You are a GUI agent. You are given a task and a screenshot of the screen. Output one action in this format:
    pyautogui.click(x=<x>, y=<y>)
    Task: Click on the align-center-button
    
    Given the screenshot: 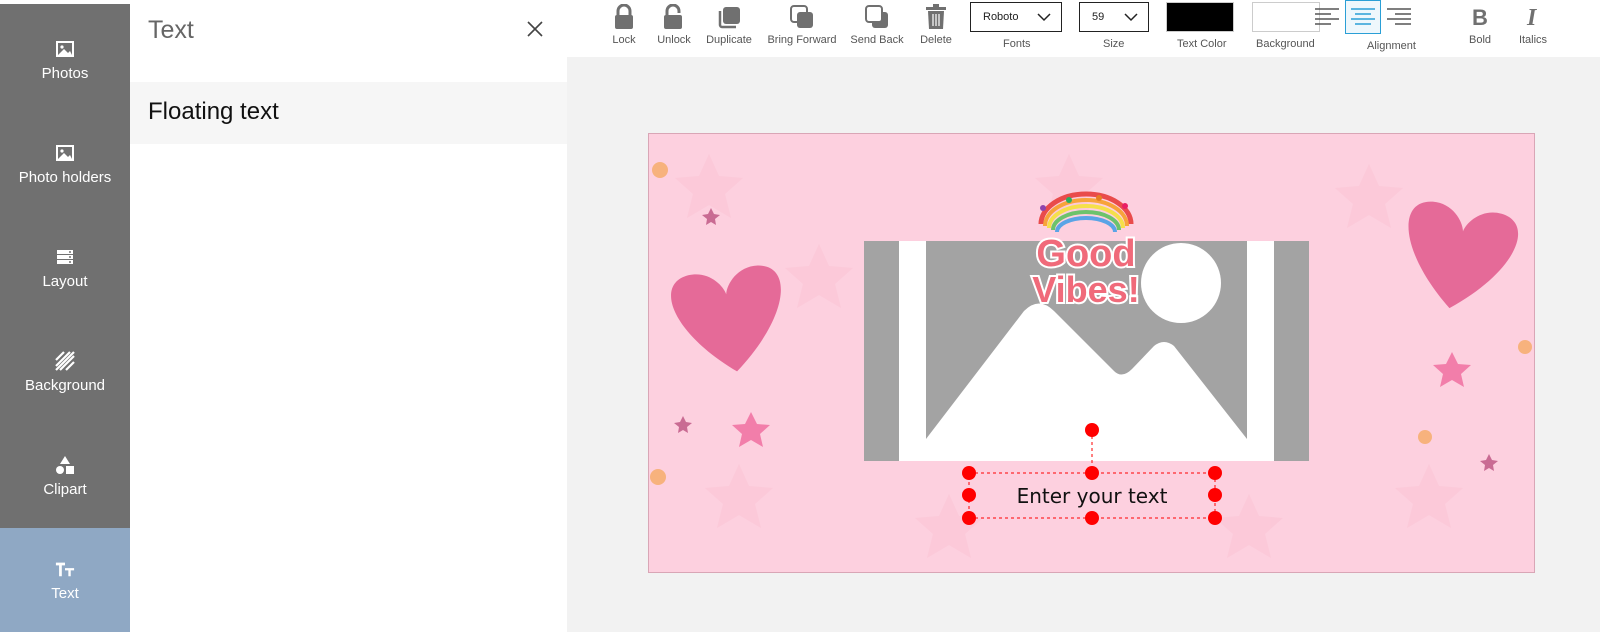 What is the action you would take?
    pyautogui.click(x=1363, y=17)
    